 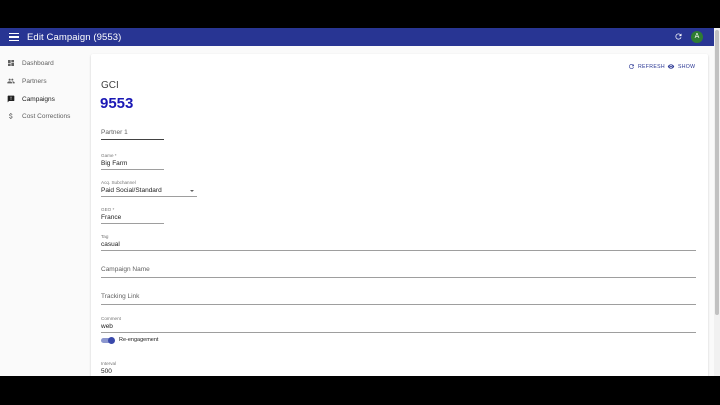 What do you see at coordinates (108, 209) in the screenshot?
I see `geo-label: GEO *` at bounding box center [108, 209].